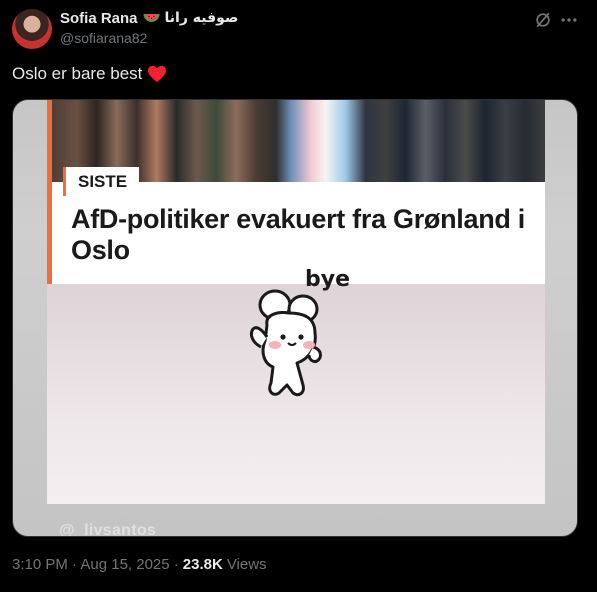 This screenshot has width=597, height=592. What do you see at coordinates (101, 181) in the screenshot?
I see `news-badge: SISTE` at bounding box center [101, 181].